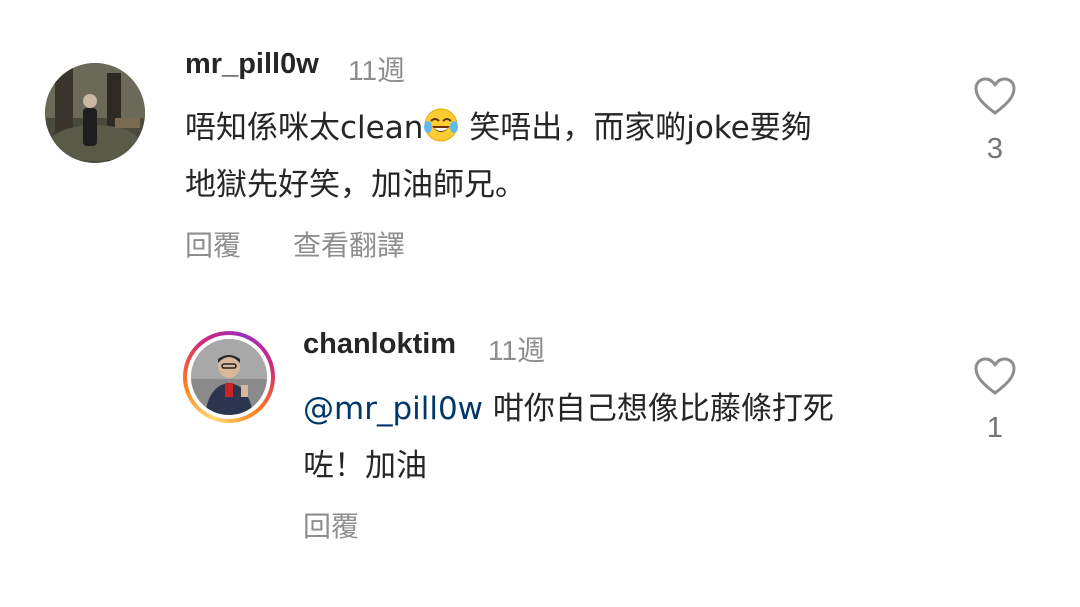 The height and width of the screenshot is (607, 1080). I want to click on comment-text: 唔知係咪太clean 笑唔出，而家啲joke要夠 地獄先好笑，加油師兄。, so click(565, 157).